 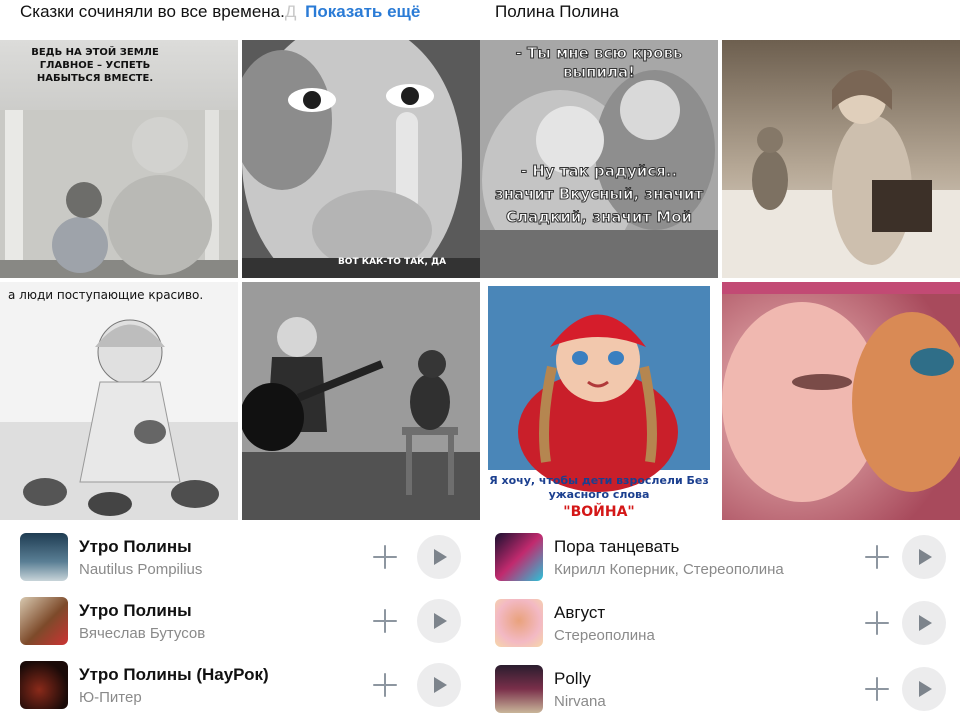 I want to click on track-row: Утро Полины Nautilus Pompilius, so click(x=240, y=557).